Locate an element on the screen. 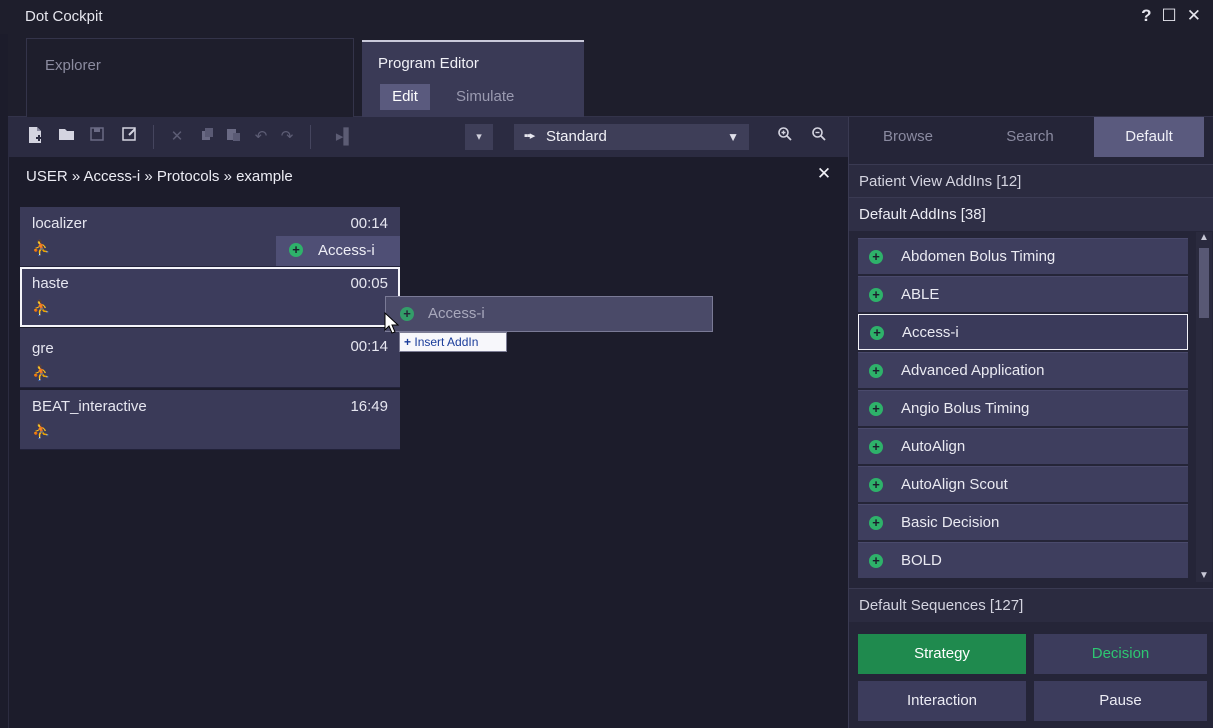 This screenshot has height=728, width=1213. attached-addin-chip: + Access-i is located at coordinates (338, 251).